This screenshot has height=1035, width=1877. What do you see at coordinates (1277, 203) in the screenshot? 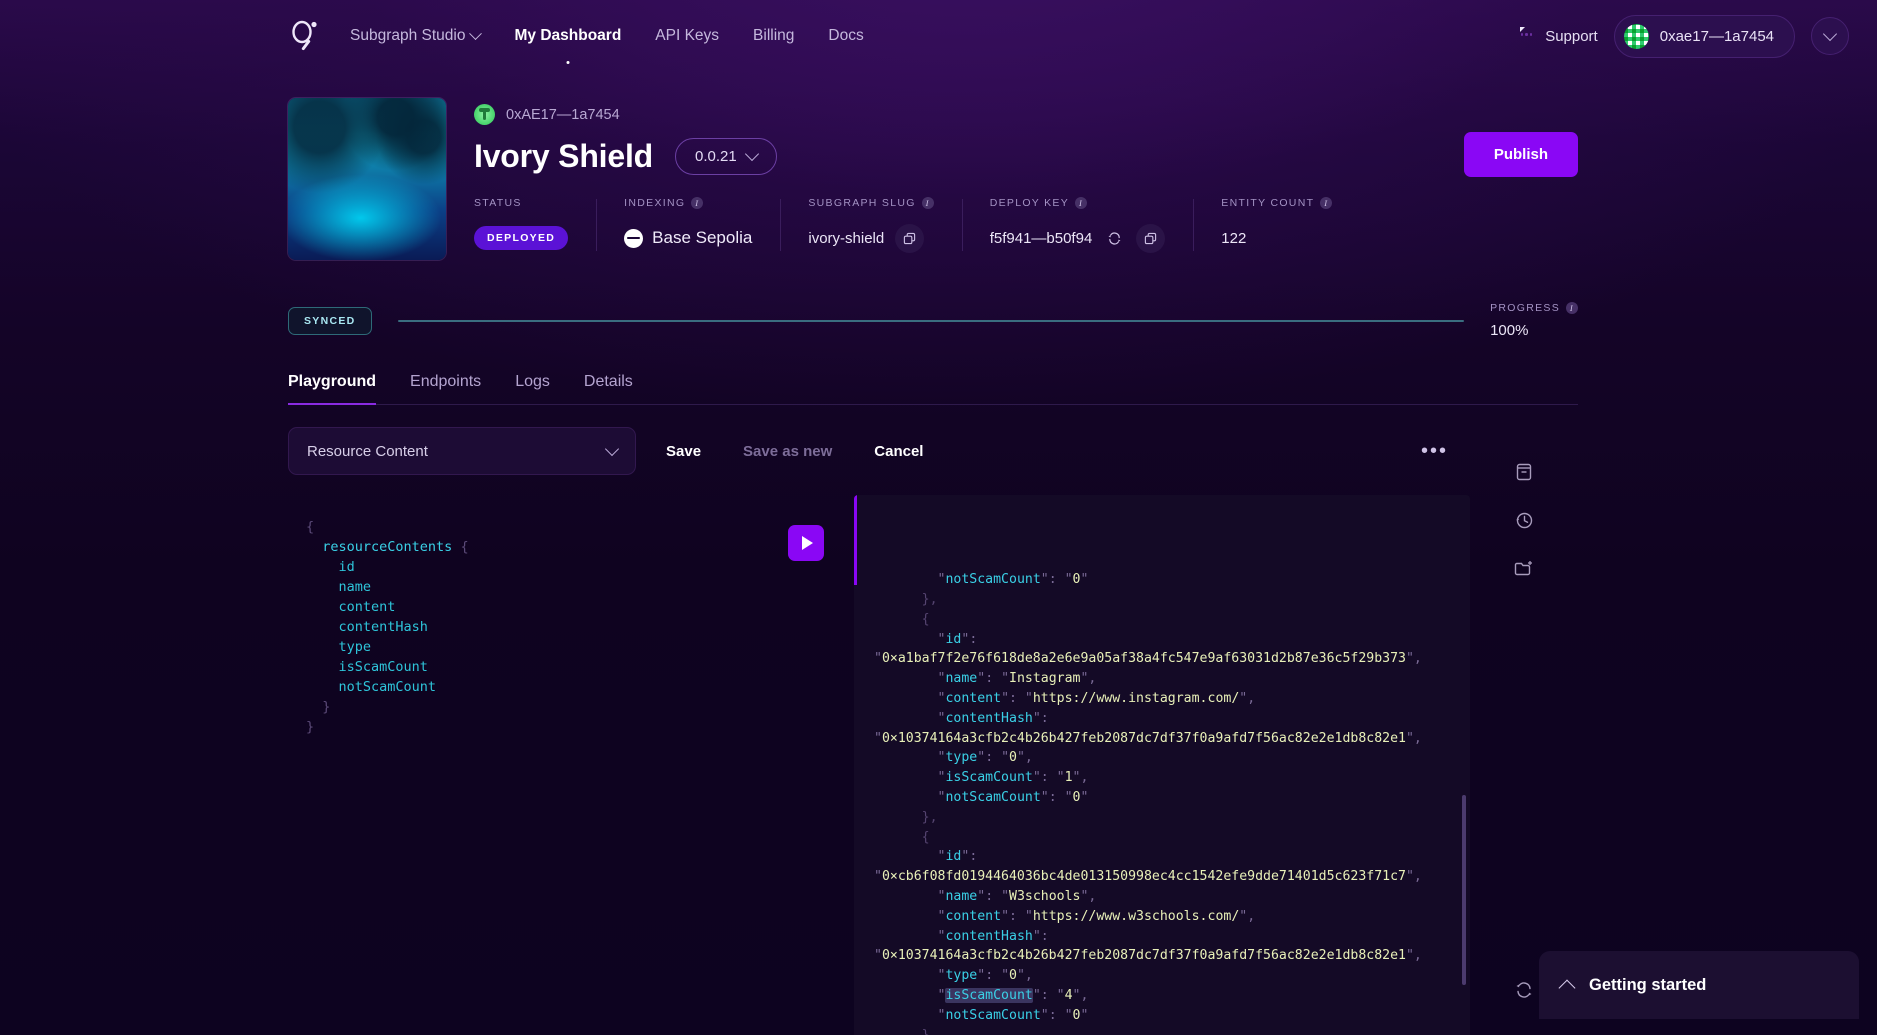
I see `meta-entity-count-label: ENTITY COUNT i` at bounding box center [1277, 203].